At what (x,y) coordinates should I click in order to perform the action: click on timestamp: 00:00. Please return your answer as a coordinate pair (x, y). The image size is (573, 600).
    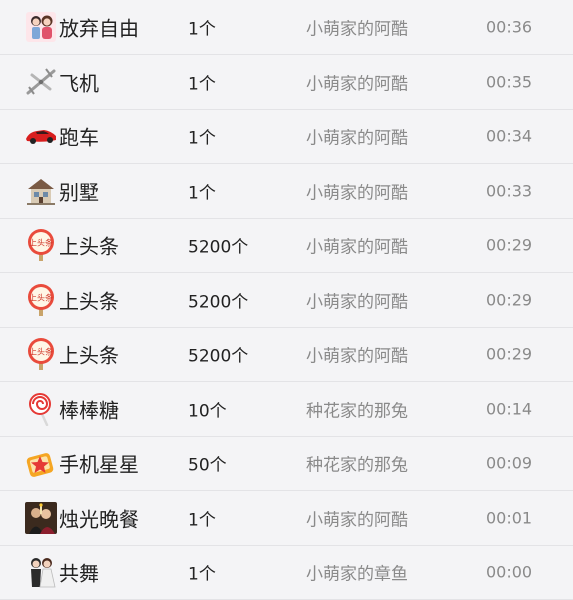
    Looking at the image, I should click on (509, 572).